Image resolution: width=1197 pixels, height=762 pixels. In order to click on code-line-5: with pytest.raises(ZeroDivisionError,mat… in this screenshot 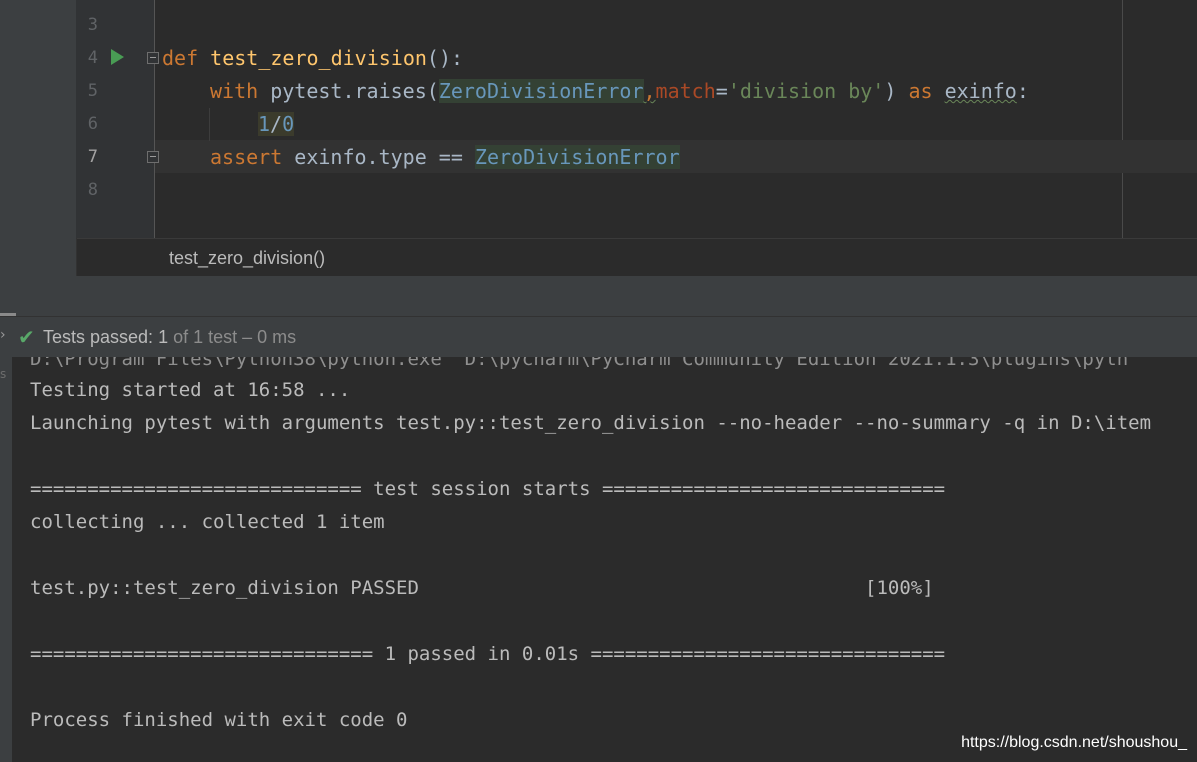, I will do `click(619, 91)`.